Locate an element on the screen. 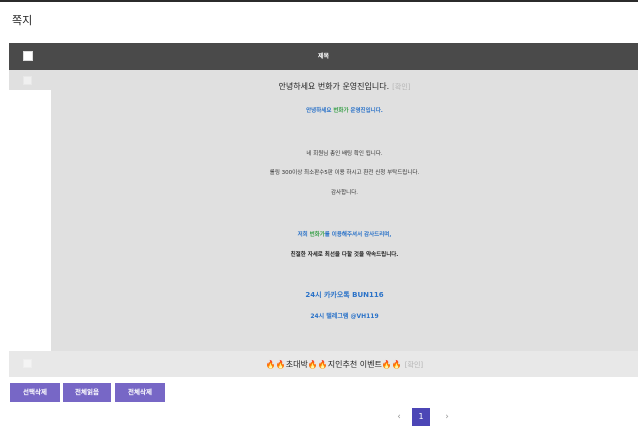 The image size is (638, 426). table-header: 제목 is located at coordinates (323, 56).